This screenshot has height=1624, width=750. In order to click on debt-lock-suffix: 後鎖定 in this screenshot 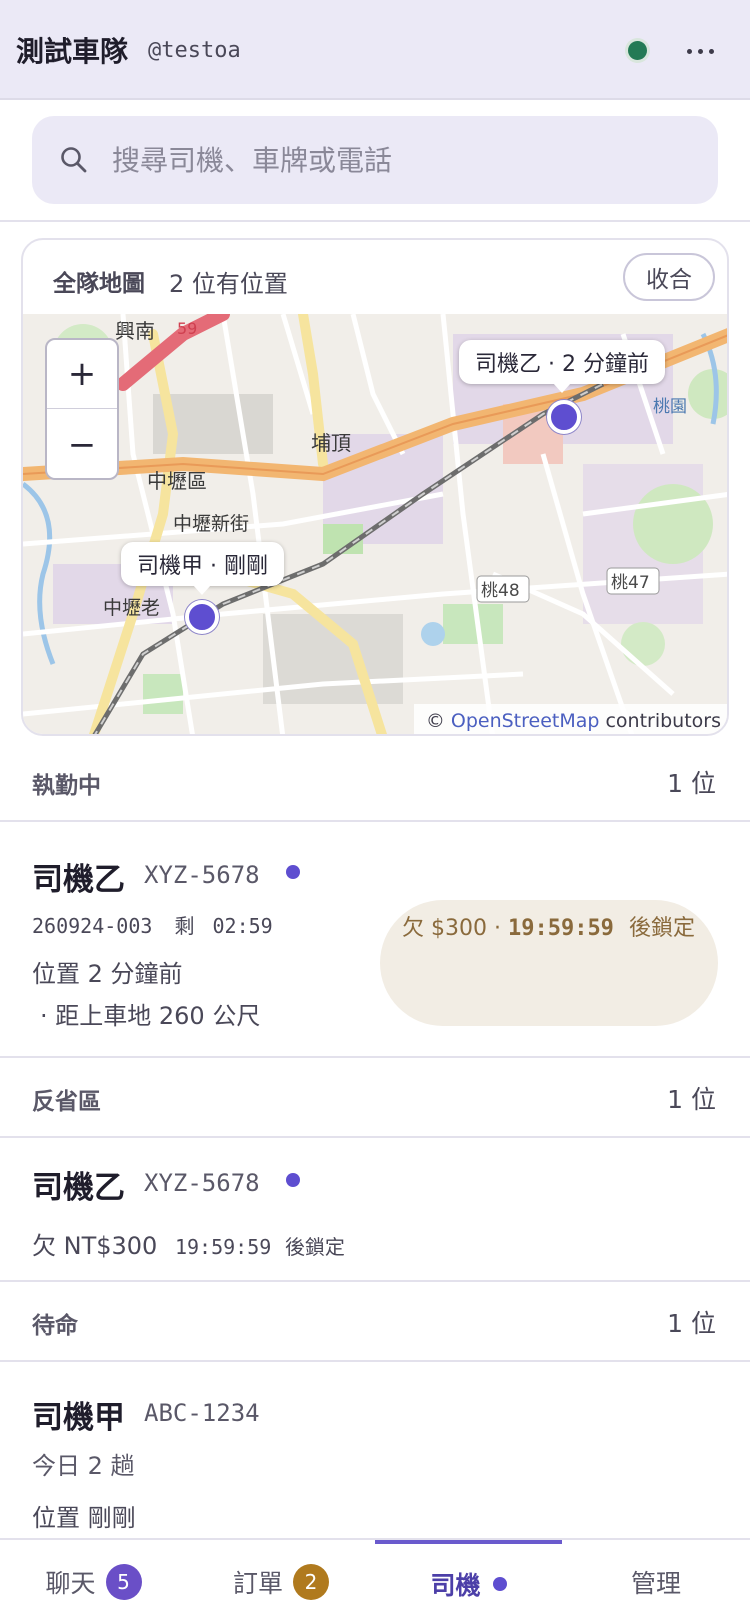, I will do `click(661, 928)`.